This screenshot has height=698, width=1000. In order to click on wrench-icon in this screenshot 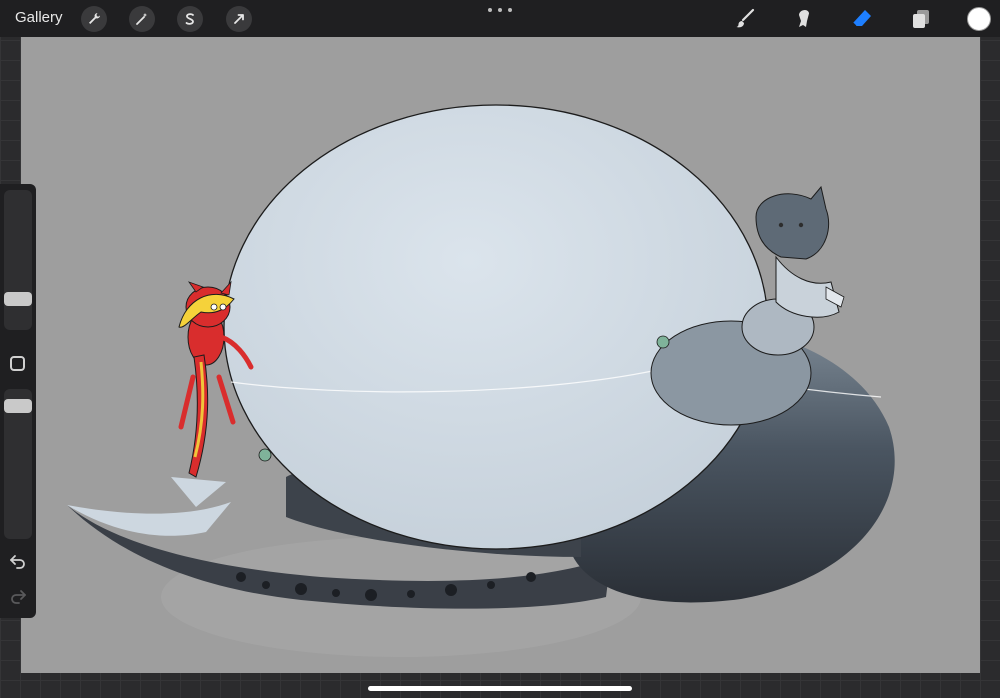, I will do `click(94, 18)`.